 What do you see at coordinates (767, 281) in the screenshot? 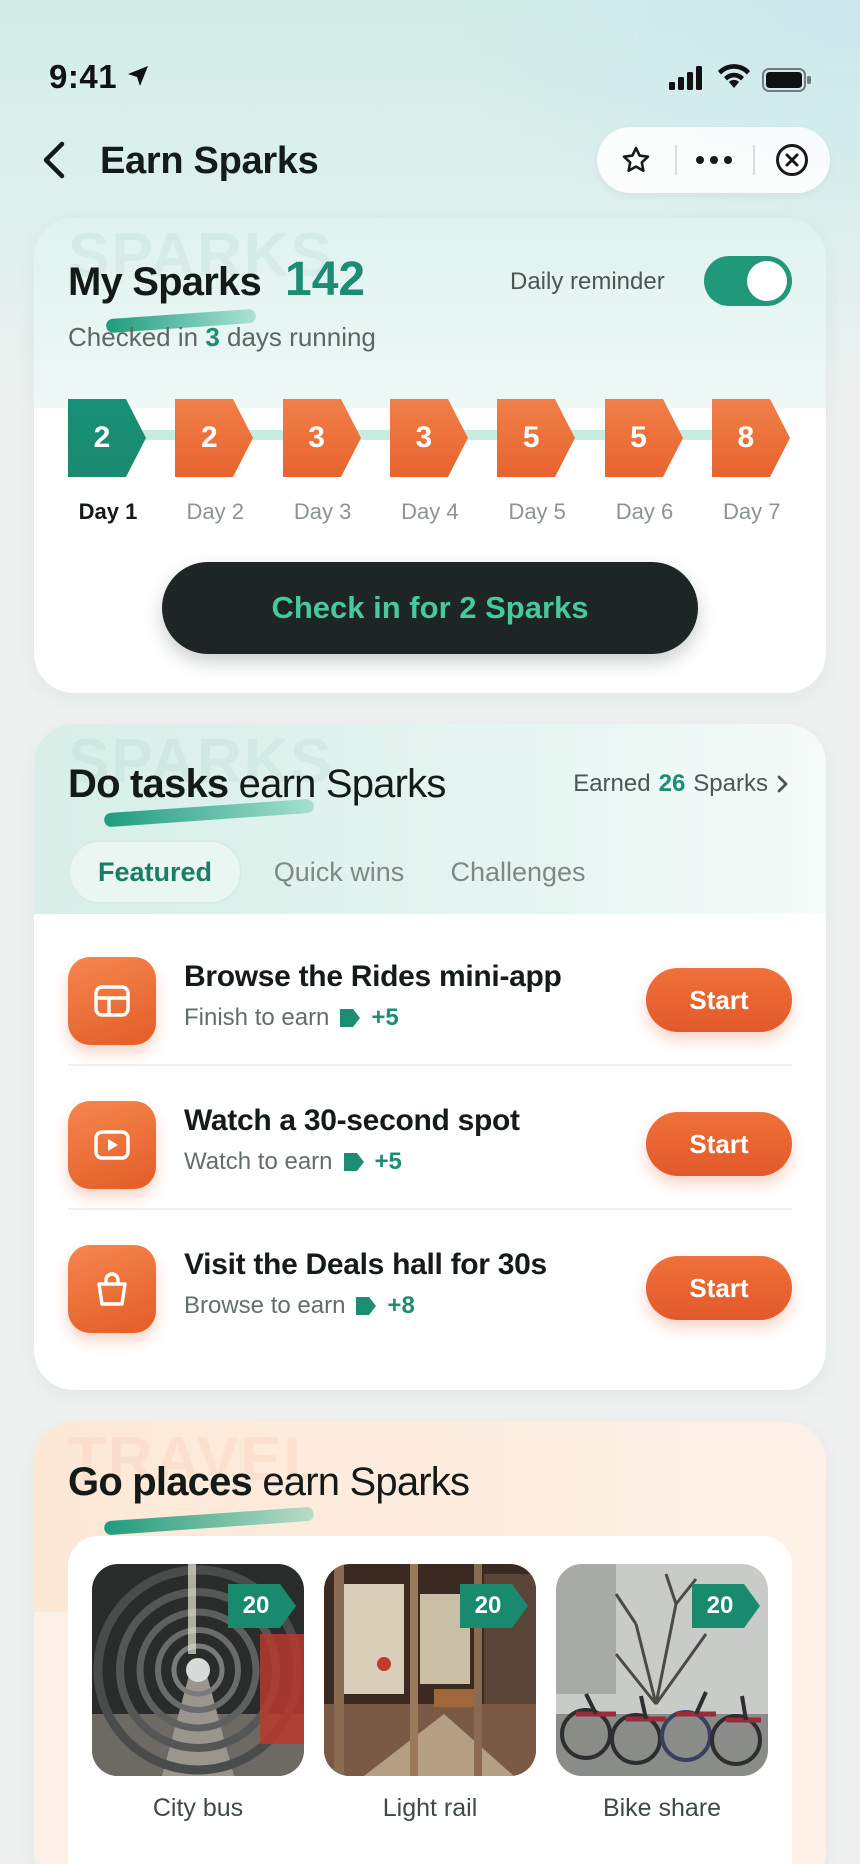
I see `toggle-knob` at bounding box center [767, 281].